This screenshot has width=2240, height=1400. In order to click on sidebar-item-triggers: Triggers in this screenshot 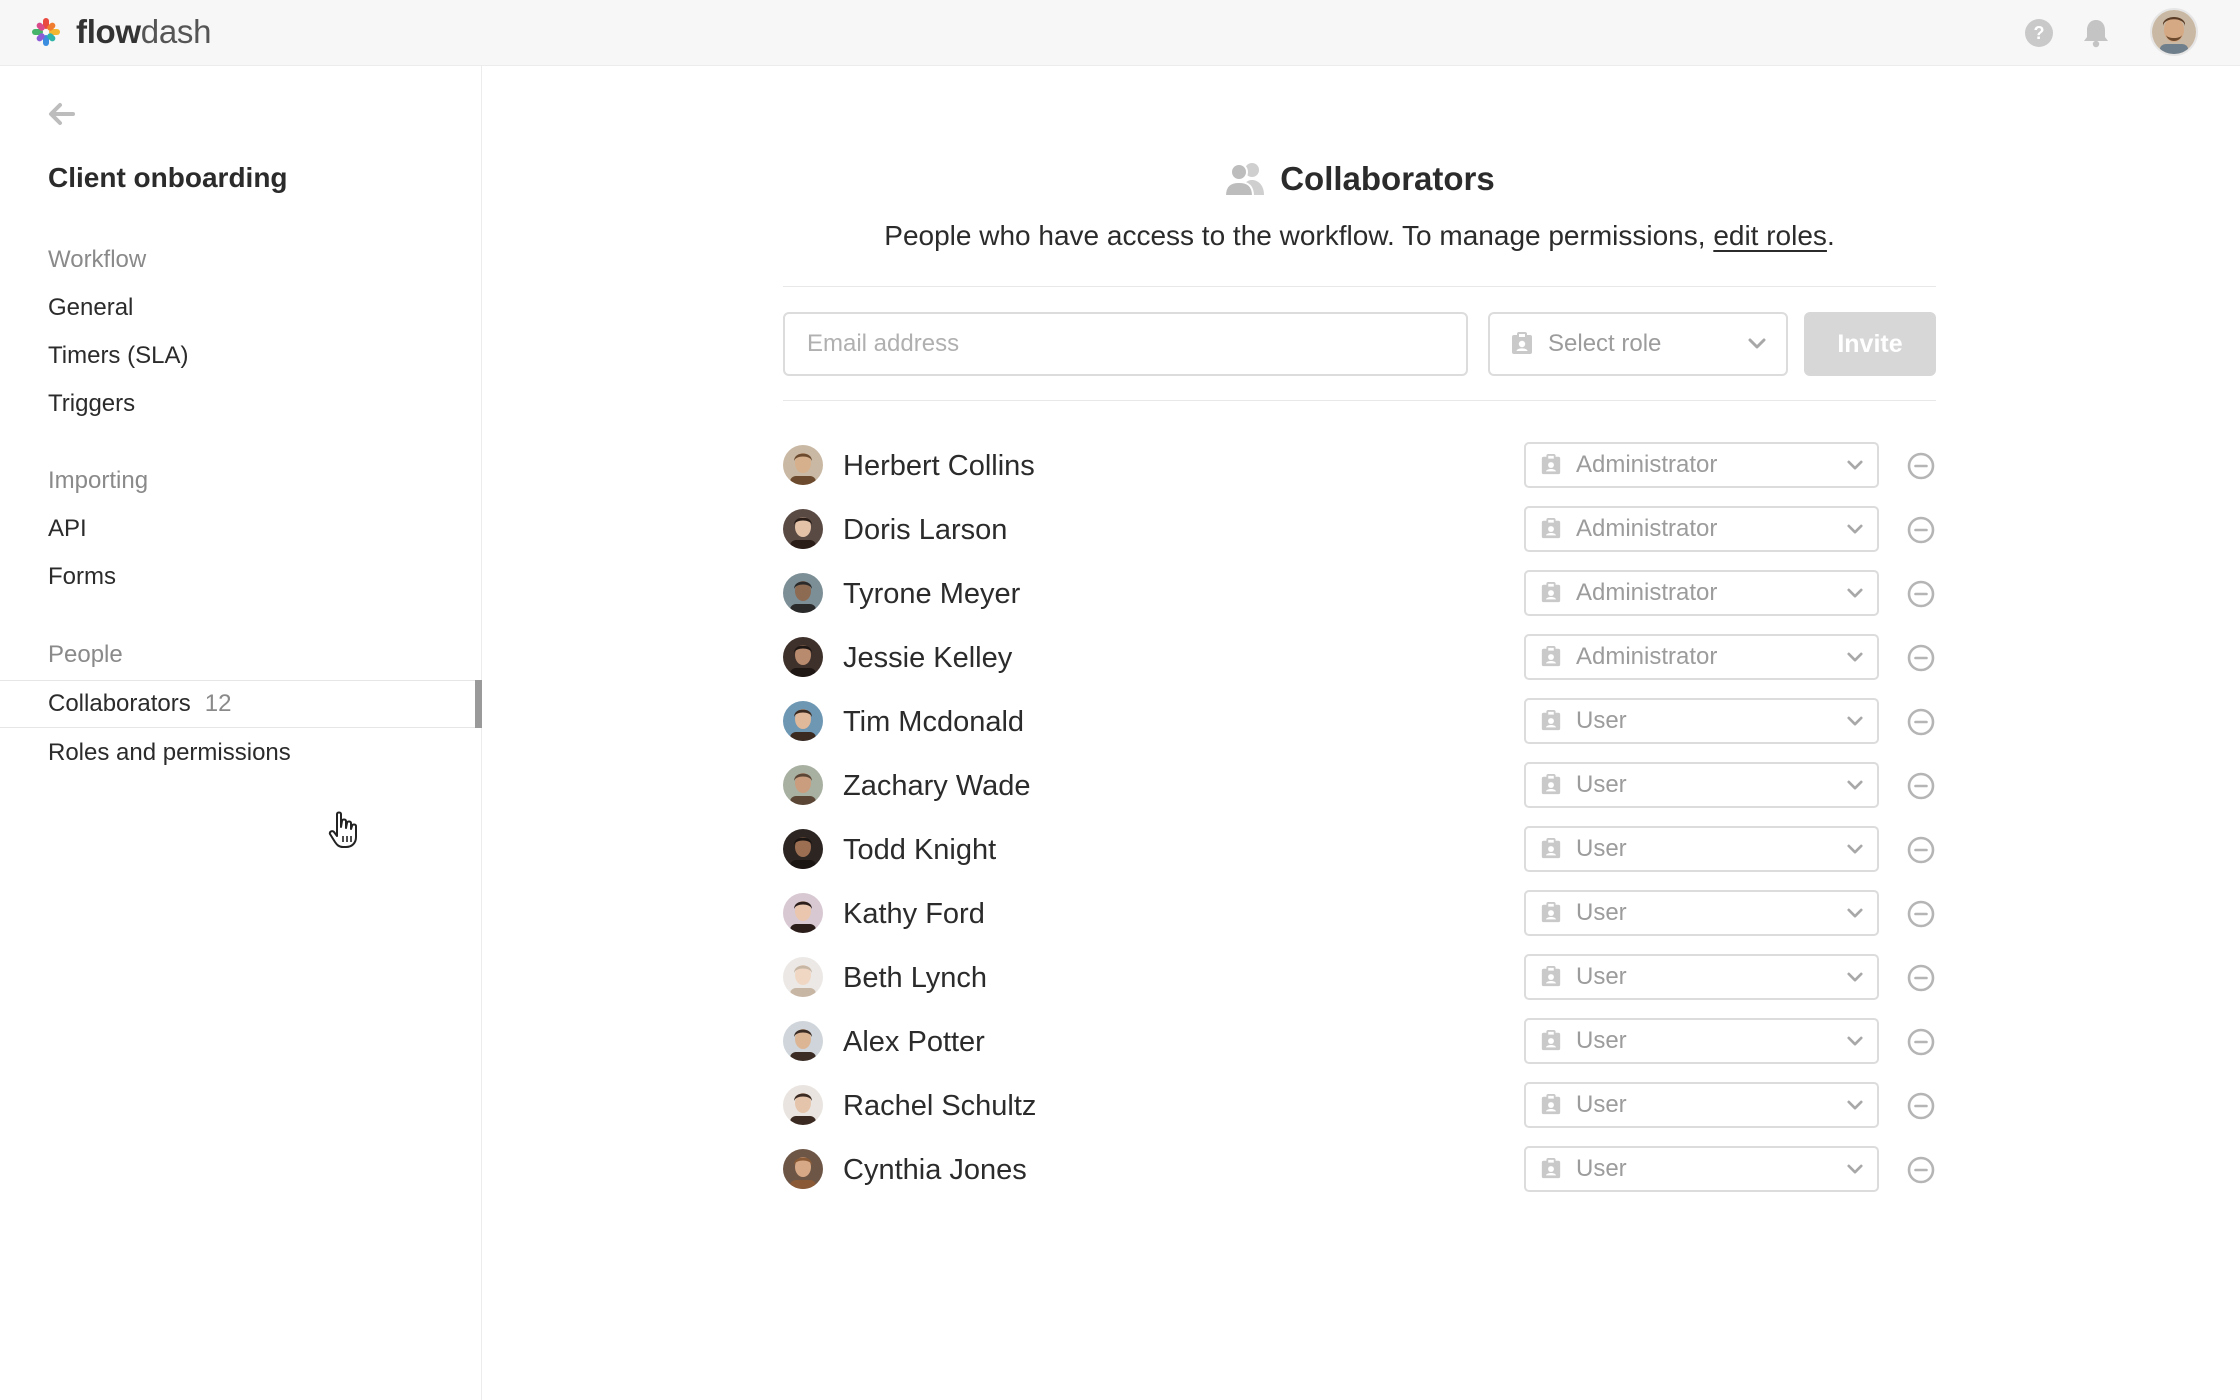, I will do `click(91, 404)`.